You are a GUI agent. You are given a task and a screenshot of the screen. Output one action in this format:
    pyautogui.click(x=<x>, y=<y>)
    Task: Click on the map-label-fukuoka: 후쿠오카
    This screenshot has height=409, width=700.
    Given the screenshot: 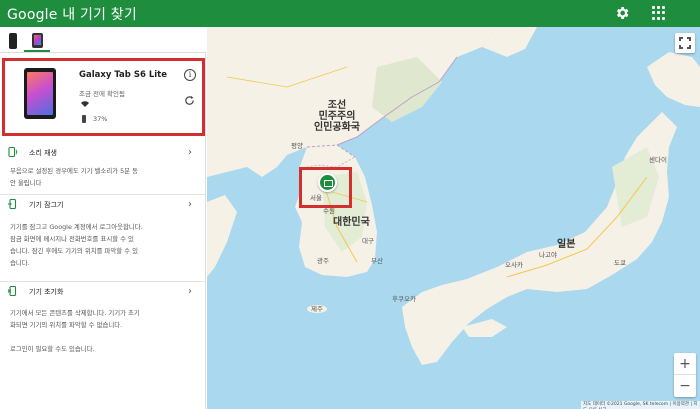 What is the action you would take?
    pyautogui.click(x=404, y=299)
    